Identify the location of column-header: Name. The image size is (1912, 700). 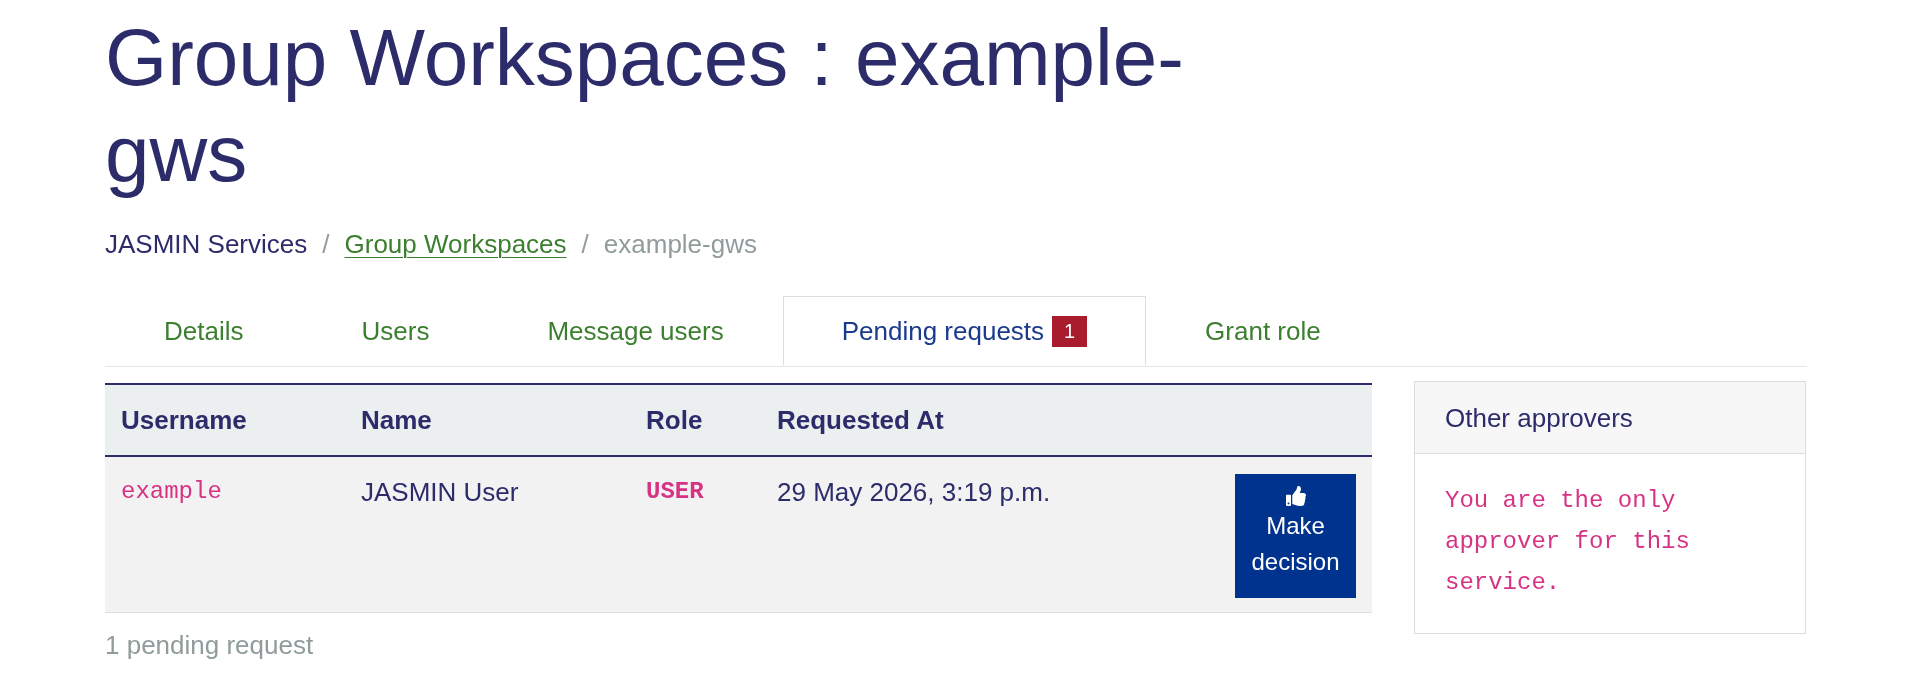
(487, 420).